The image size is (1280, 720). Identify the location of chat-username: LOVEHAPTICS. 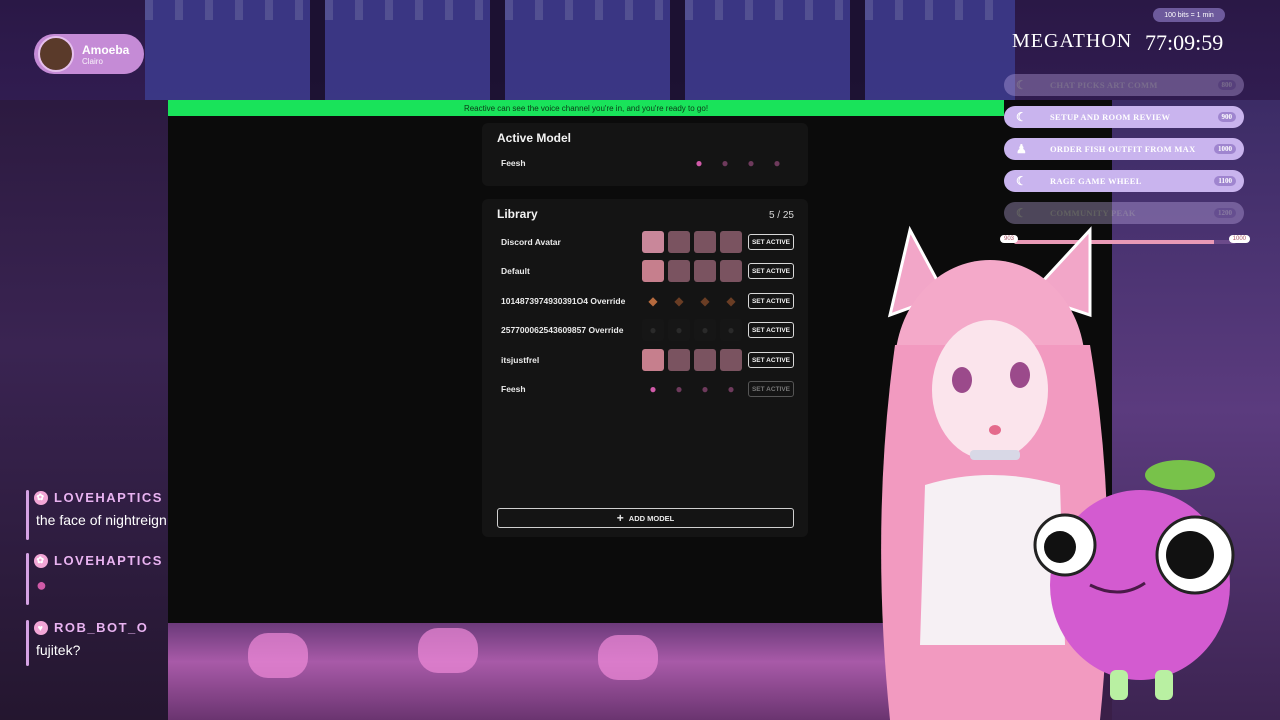
(108, 560).